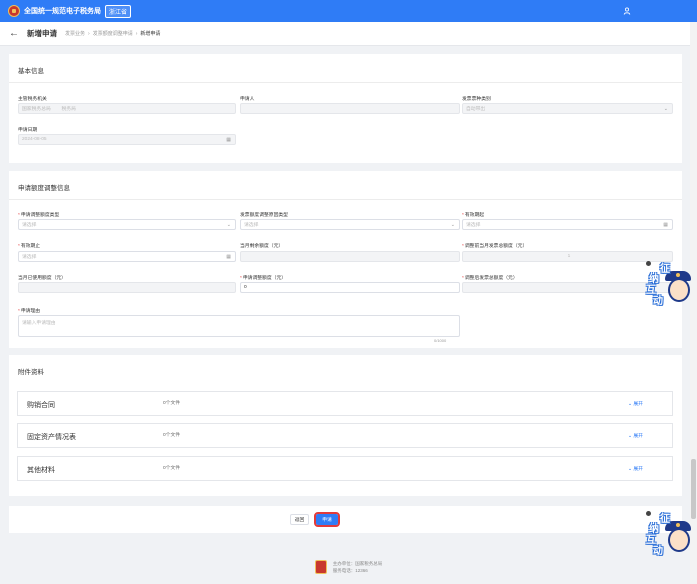 Image resolution: width=697 pixels, height=584 pixels. What do you see at coordinates (118, 11) in the screenshot?
I see `region-badge: 浙江省` at bounding box center [118, 11].